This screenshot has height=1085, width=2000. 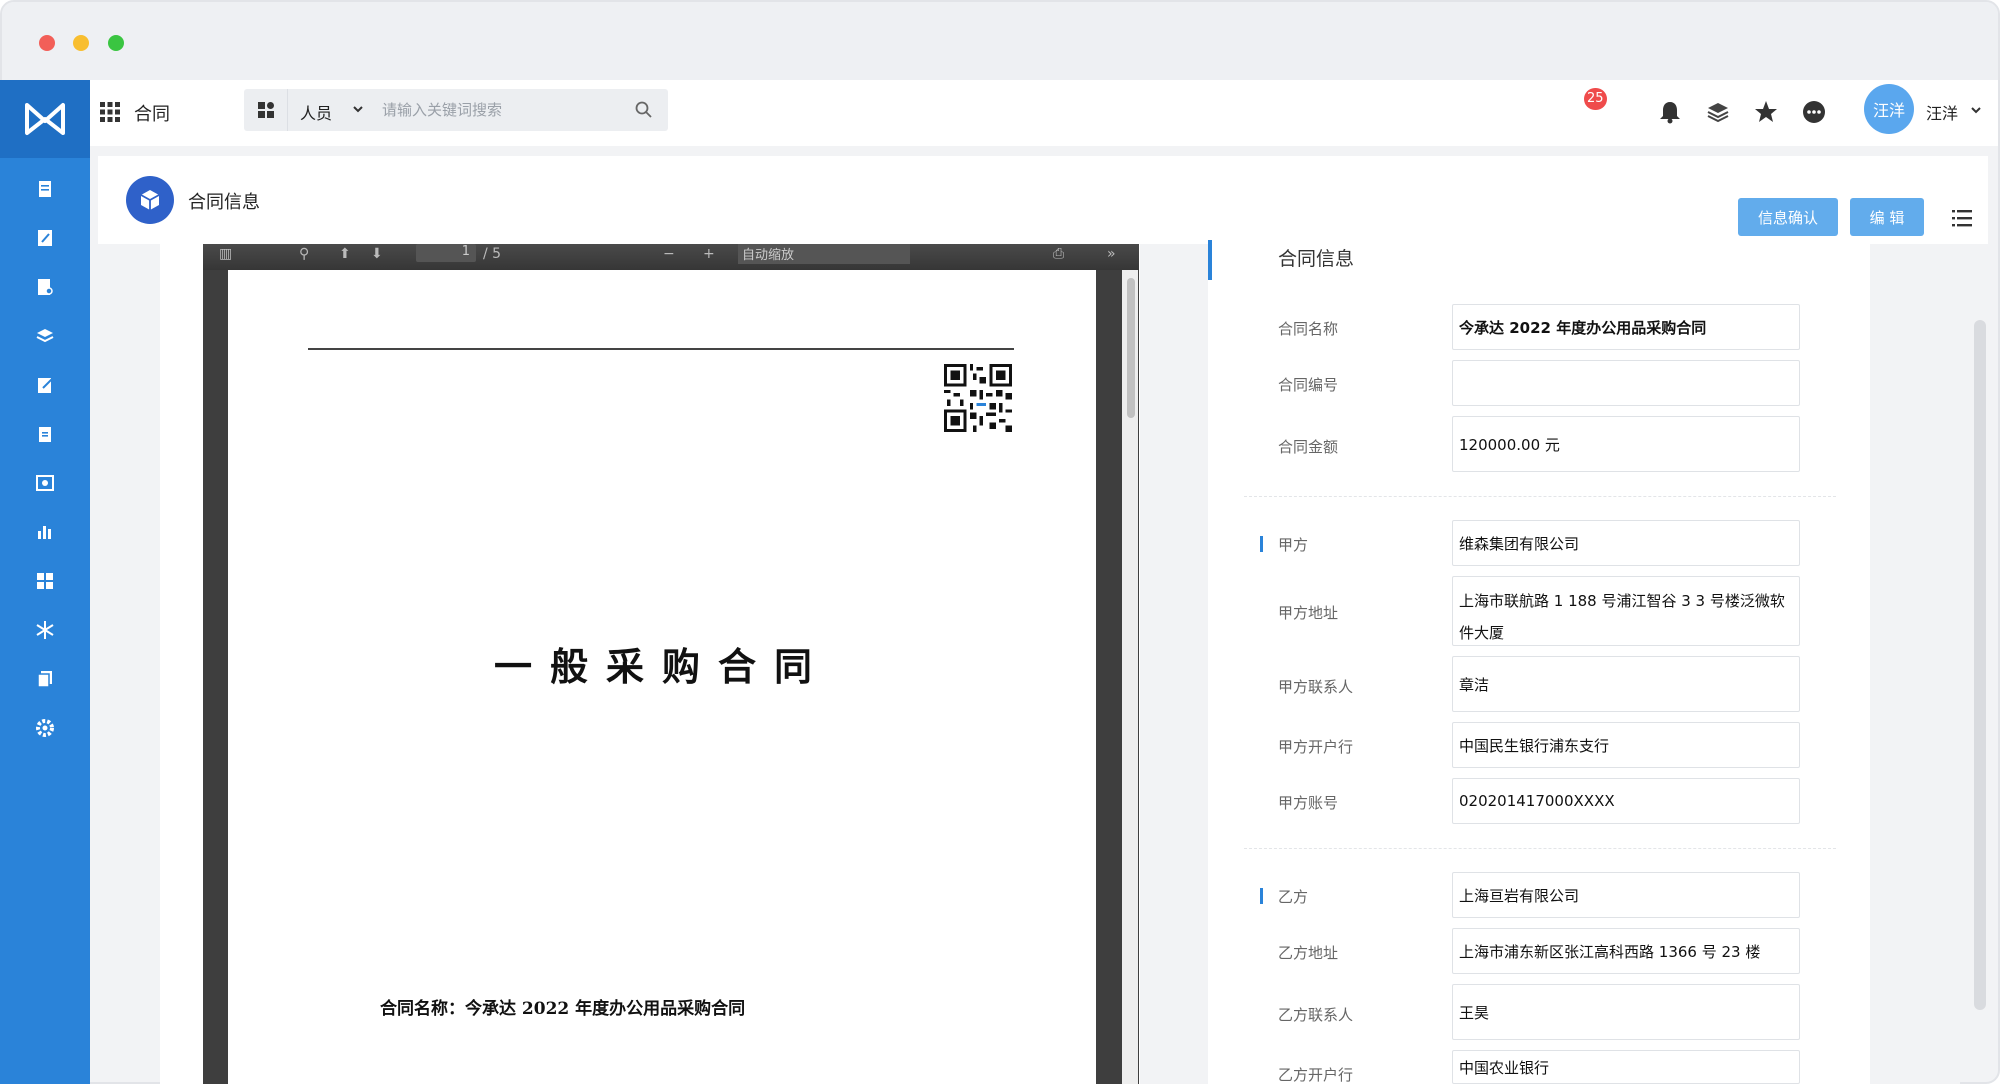 I want to click on field-party-b-address: 上海市浦东新区张江高科西路 1366 号 23 楼, so click(x=1626, y=951).